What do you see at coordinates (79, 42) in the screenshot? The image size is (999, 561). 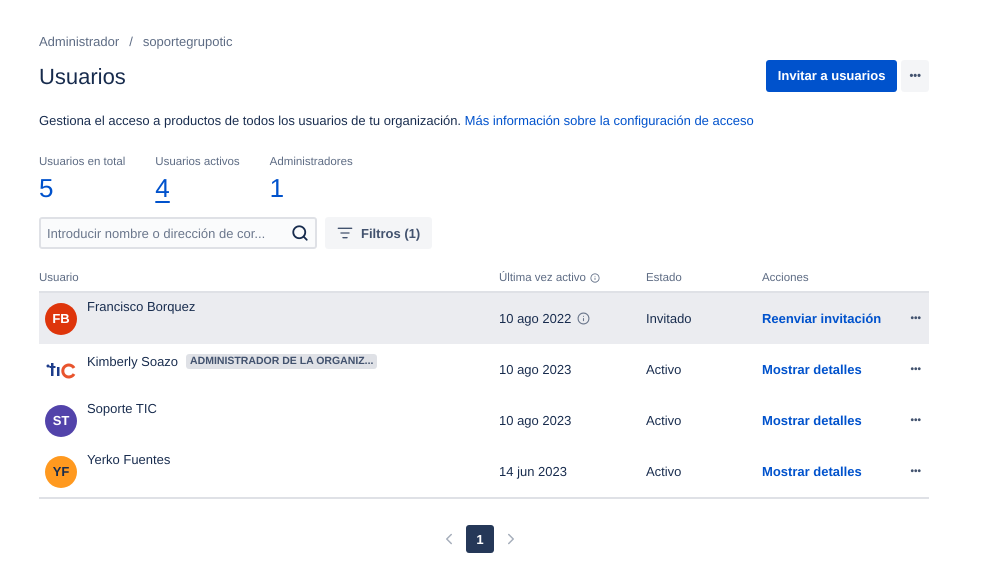 I see `breadcrumb-link: Administrador` at bounding box center [79, 42].